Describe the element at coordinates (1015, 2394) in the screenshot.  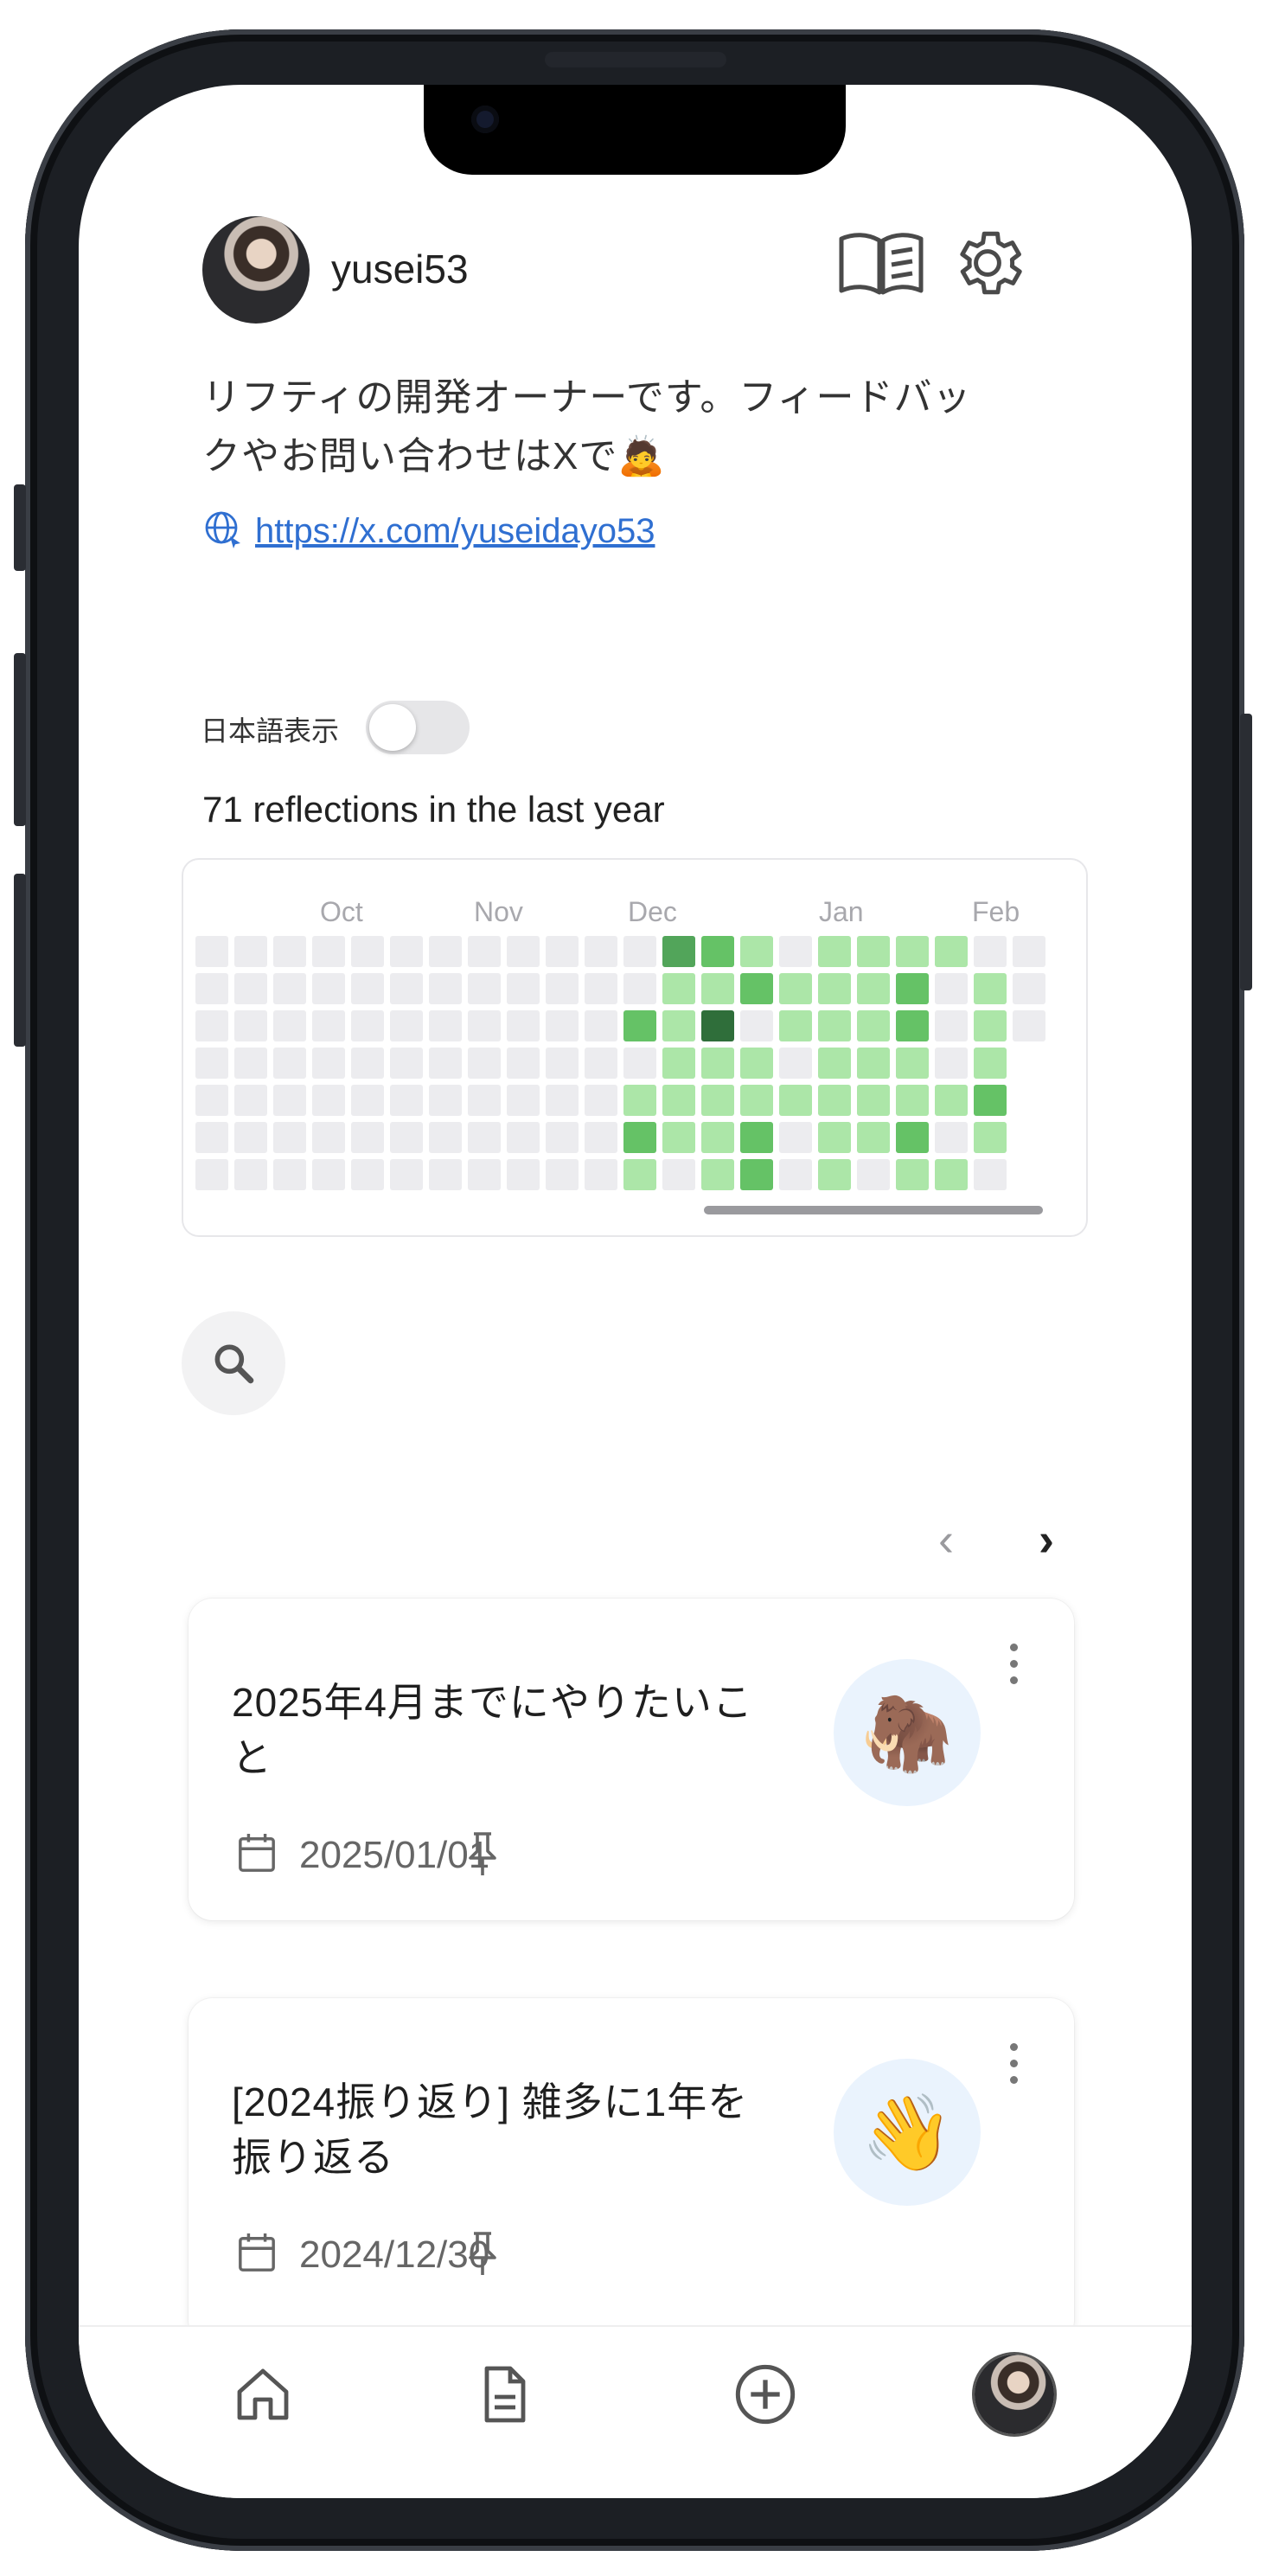
I see `nav-profile-button` at that location.